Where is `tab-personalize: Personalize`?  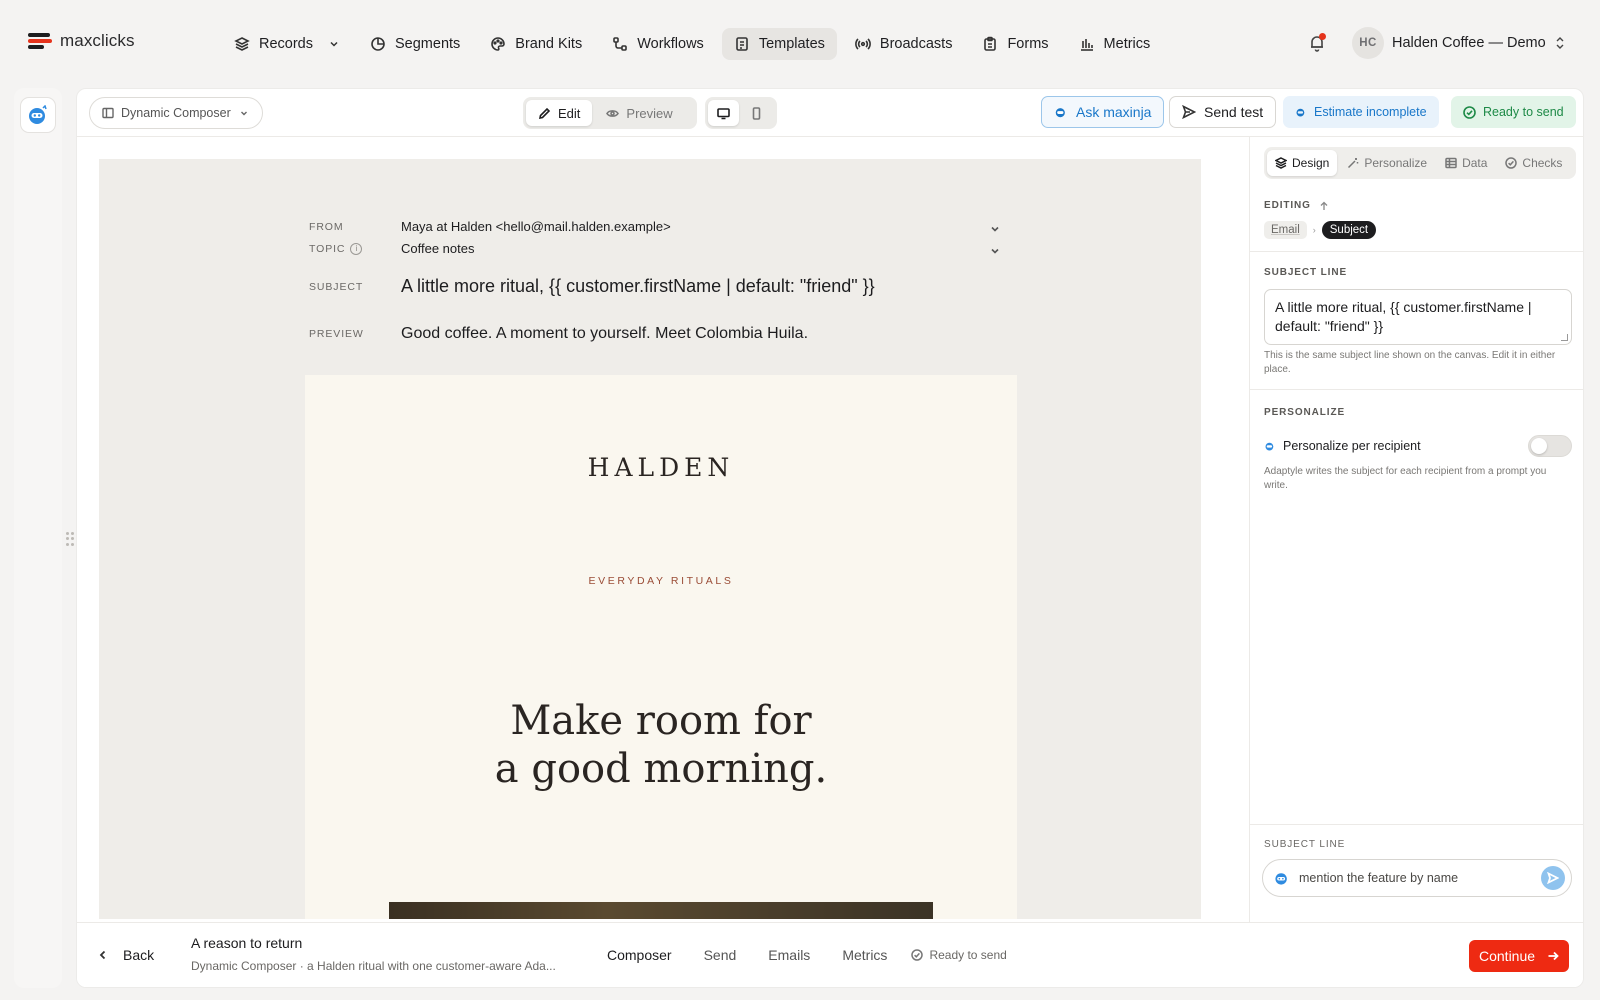 tab-personalize: Personalize is located at coordinates (1387, 163).